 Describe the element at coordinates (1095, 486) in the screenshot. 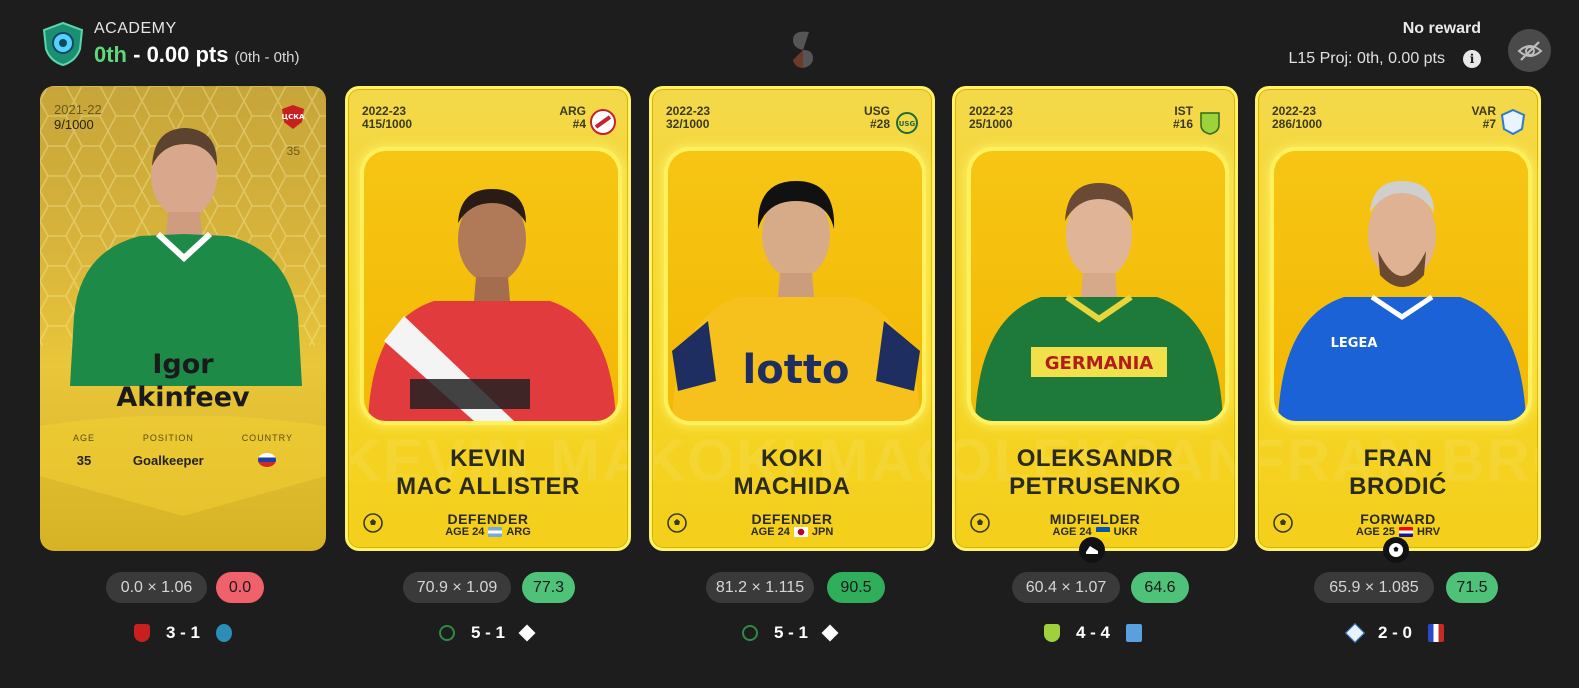

I see `player-last-name: PETRUSENKO` at that location.